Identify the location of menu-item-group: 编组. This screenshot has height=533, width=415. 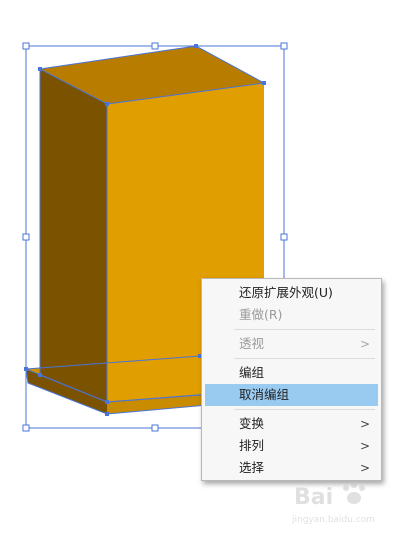
(291, 373).